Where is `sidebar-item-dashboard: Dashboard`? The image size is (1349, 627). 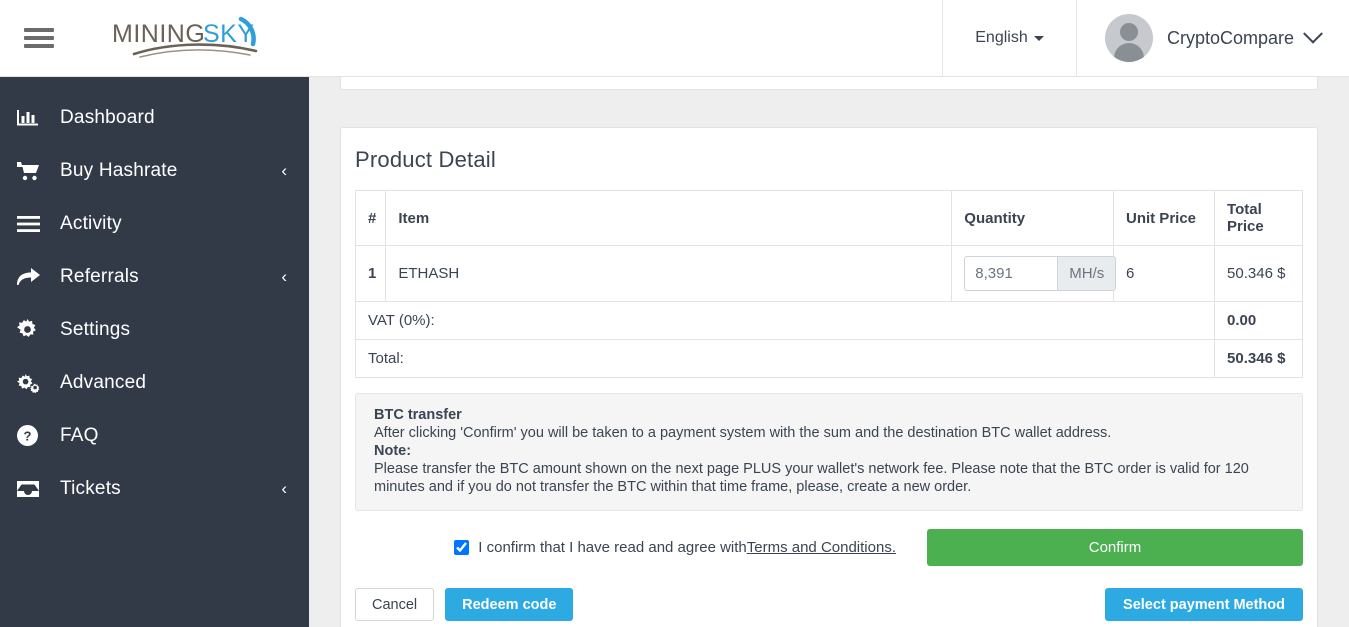
sidebar-item-dashboard: Dashboard is located at coordinates (154, 117).